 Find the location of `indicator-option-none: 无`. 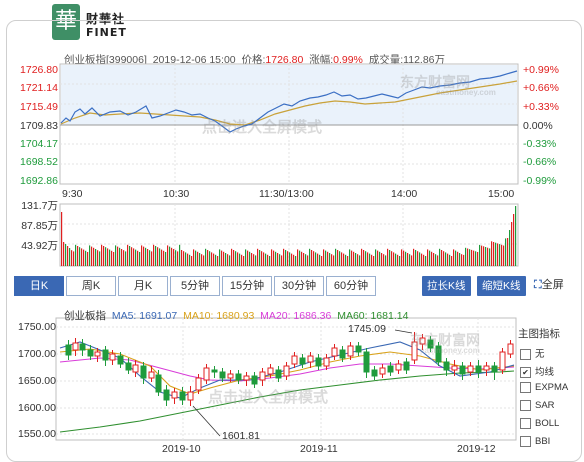

indicator-option-none: 无 is located at coordinates (532, 353).